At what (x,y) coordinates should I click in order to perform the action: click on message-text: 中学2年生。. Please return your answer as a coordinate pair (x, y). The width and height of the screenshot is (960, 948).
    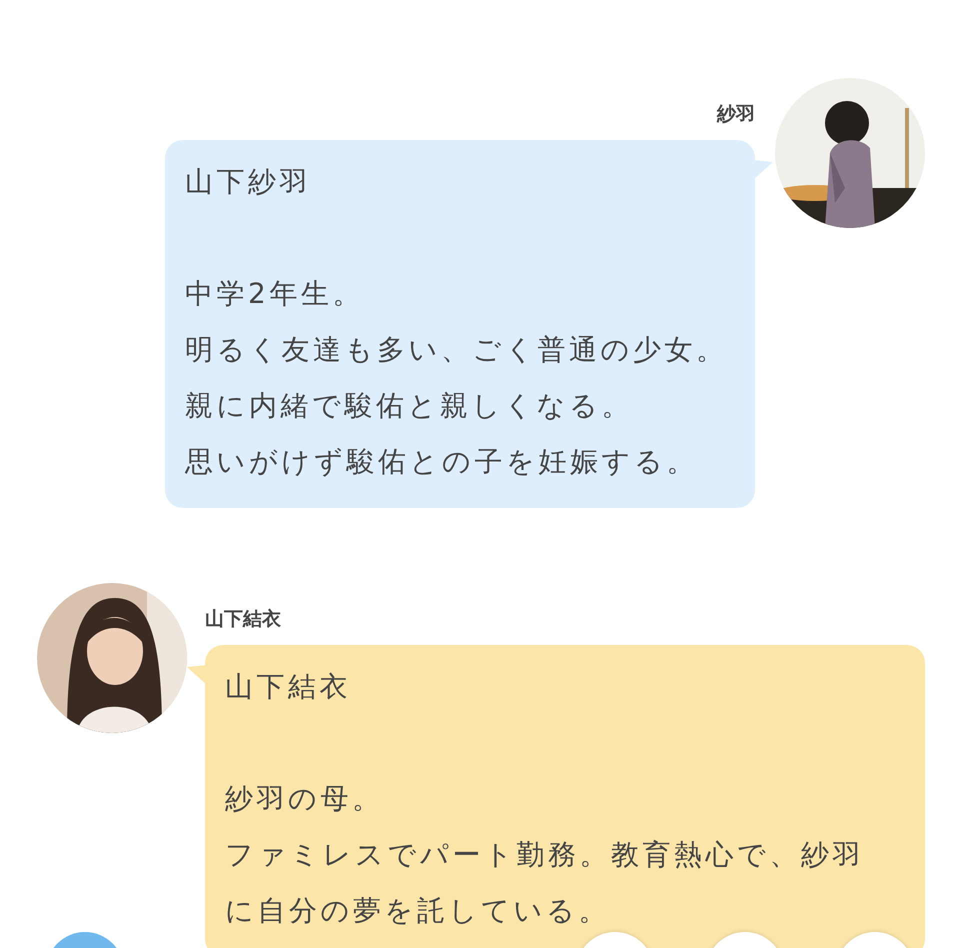
    Looking at the image, I should click on (275, 294).